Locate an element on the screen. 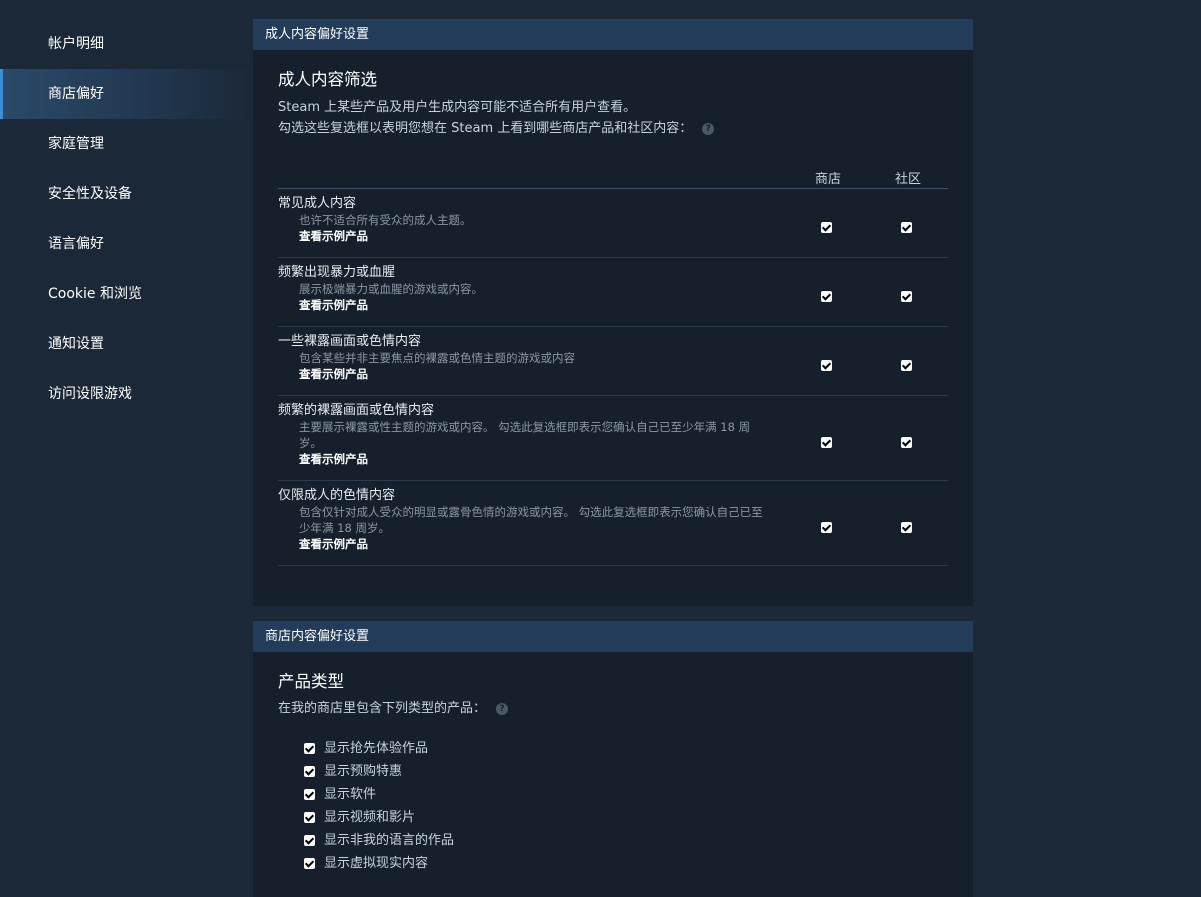  product-type-option: 显示非我的语言的作品 is located at coordinates (626, 840).